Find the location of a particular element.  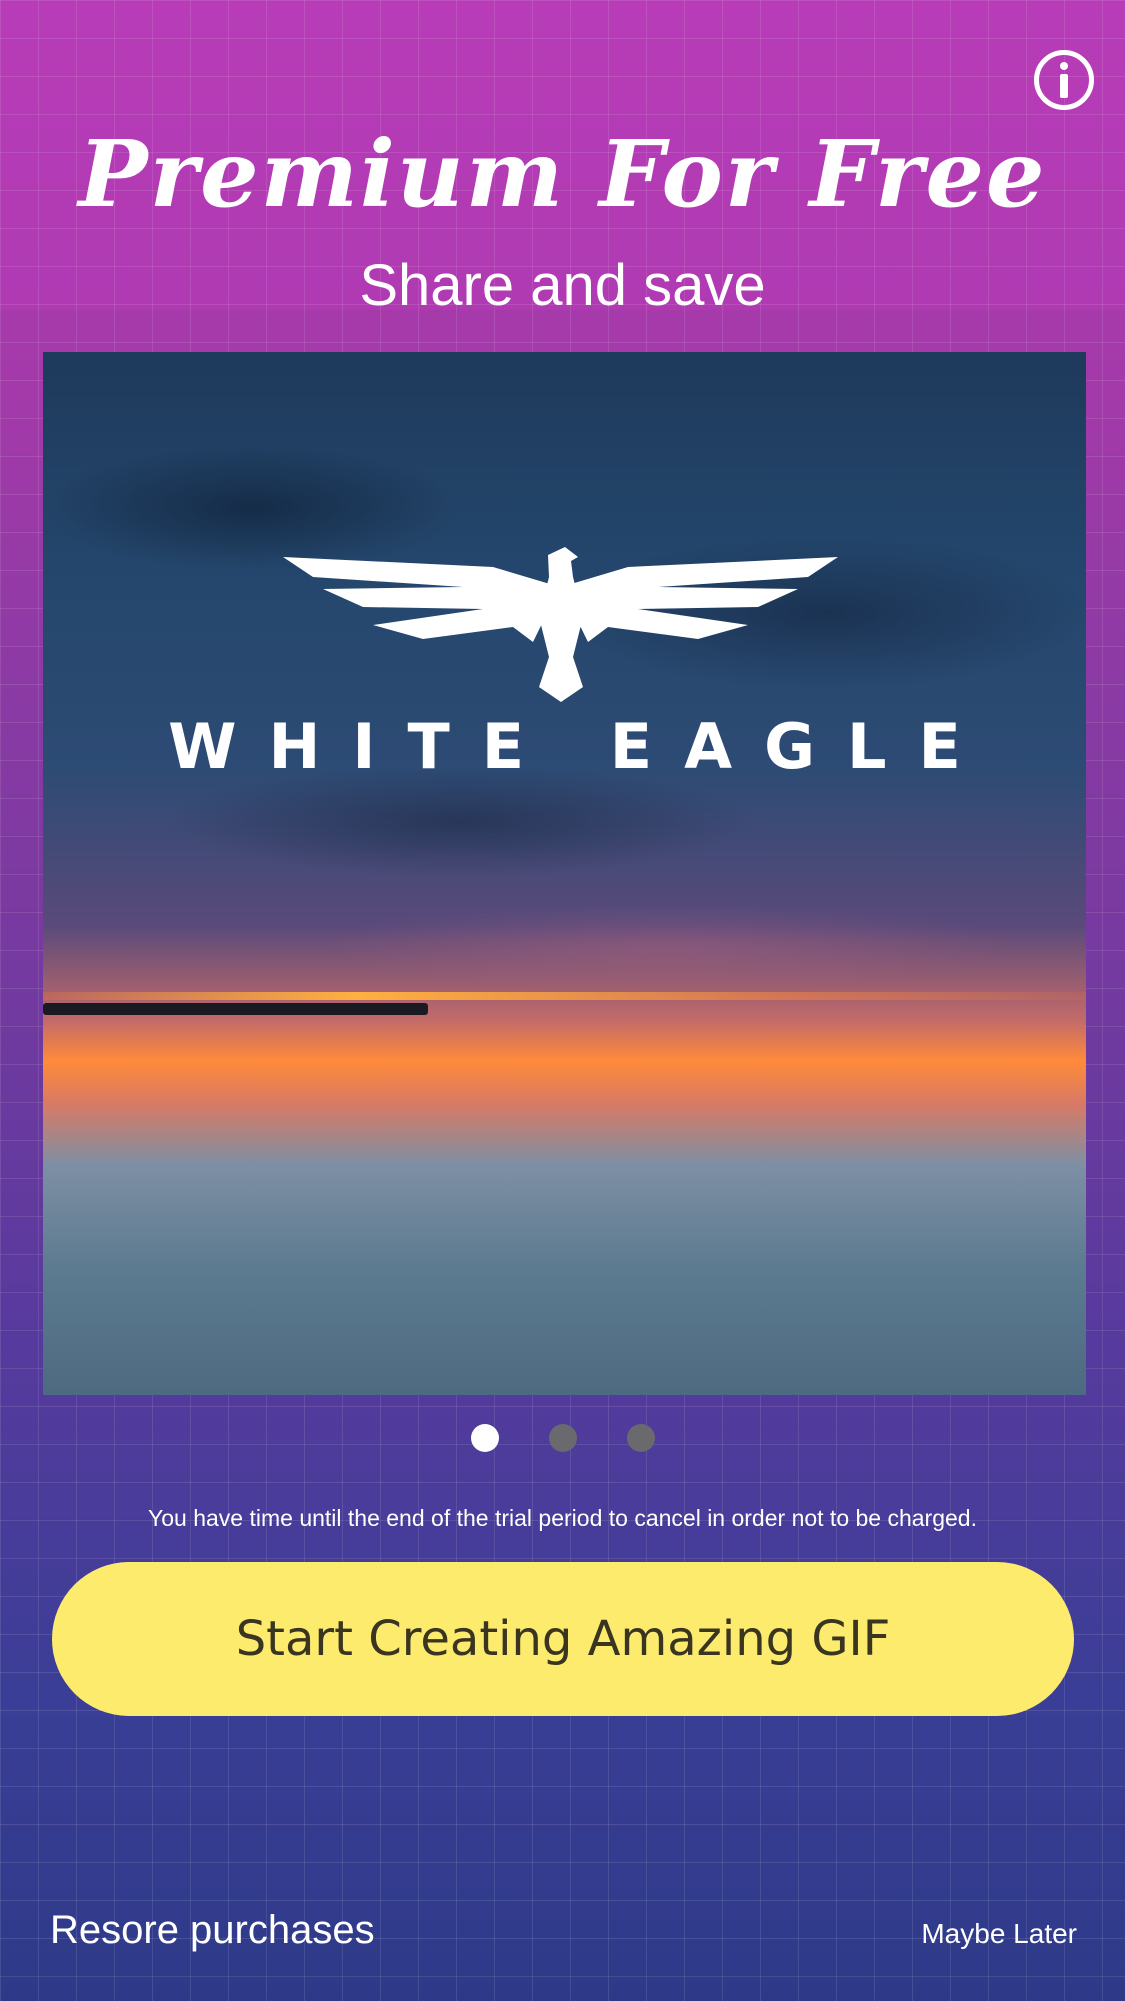

pier is located at coordinates (235, 1009).